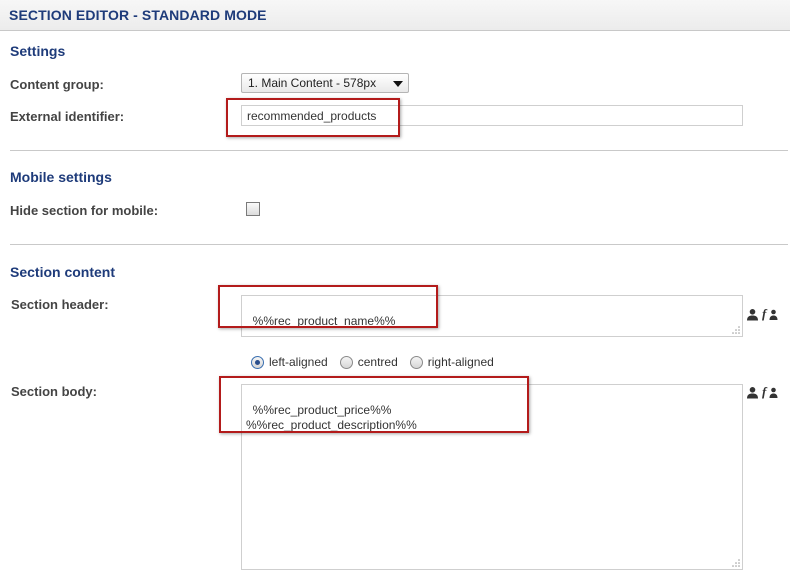  Describe the element at coordinates (460, 362) in the screenshot. I see `alignment-label: right-aligned` at that location.